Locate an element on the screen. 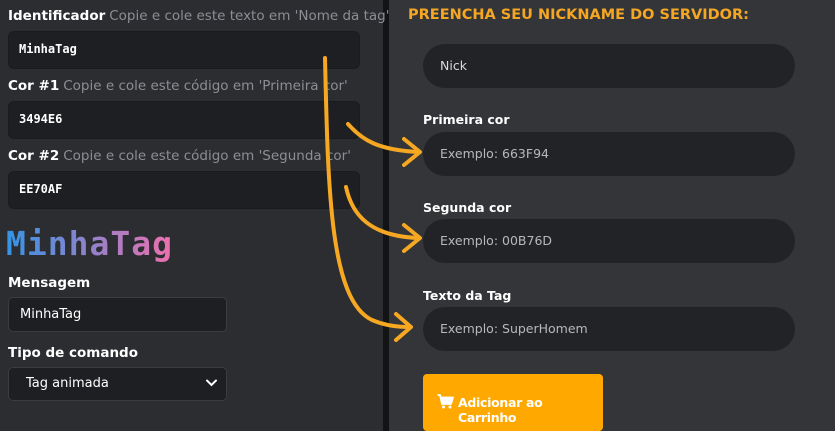 This screenshot has width=835, height=431. nickname-title: PREENCHA SEU NICKNAME DO SERVIDOR: is located at coordinates (578, 15).